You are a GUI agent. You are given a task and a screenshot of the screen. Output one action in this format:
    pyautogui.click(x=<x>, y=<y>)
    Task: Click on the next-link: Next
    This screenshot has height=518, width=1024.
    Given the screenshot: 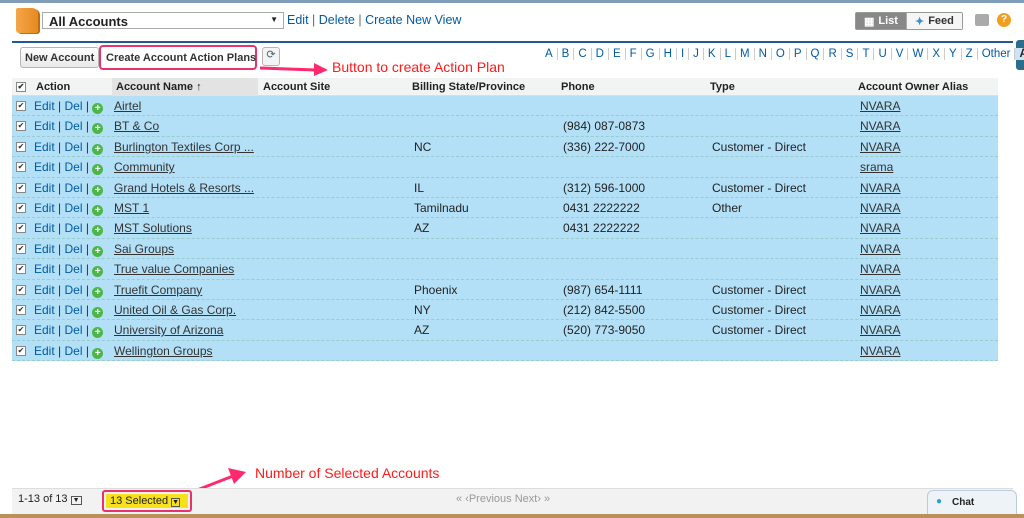 What is the action you would take?
    pyautogui.click(x=526, y=499)
    